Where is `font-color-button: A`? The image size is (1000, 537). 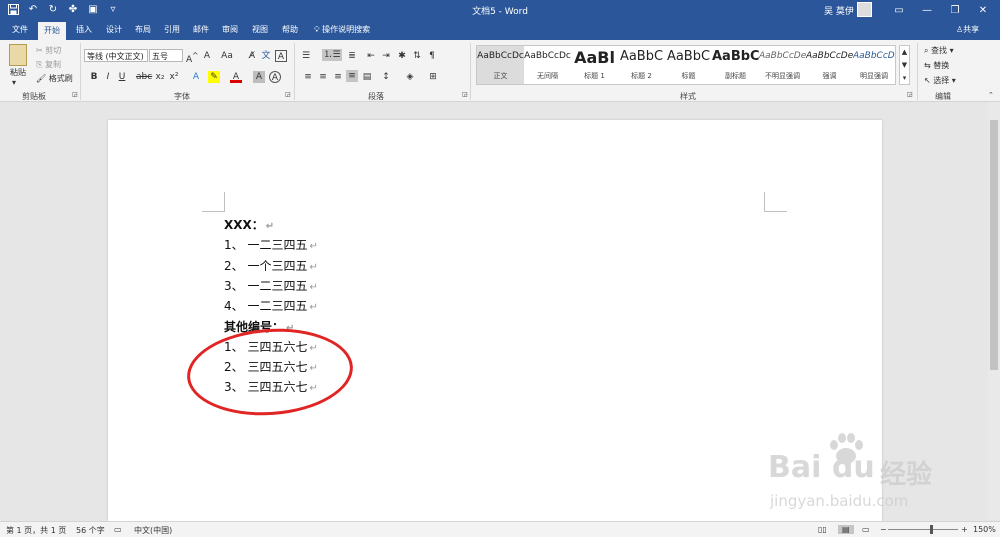 font-color-button: A is located at coordinates (236, 77).